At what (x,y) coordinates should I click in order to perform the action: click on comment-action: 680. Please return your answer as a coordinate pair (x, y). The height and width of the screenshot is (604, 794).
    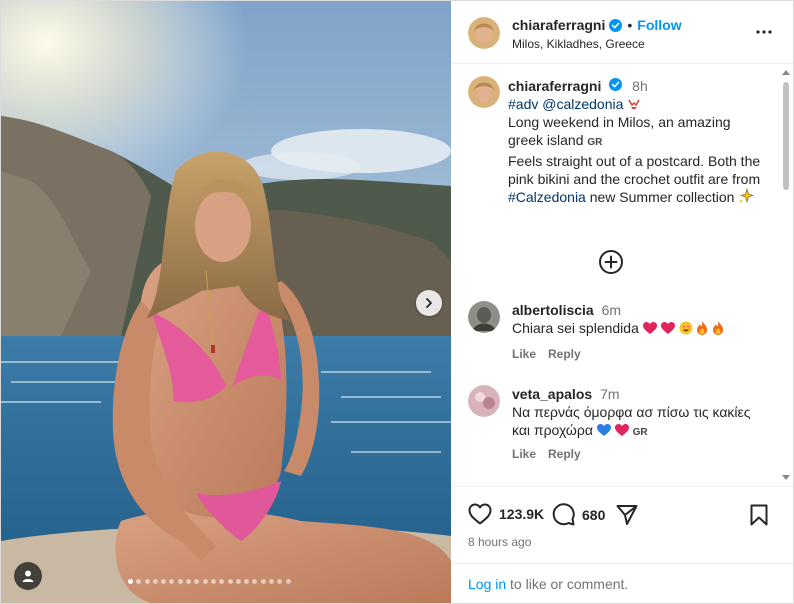
    Looking at the image, I should click on (578, 514).